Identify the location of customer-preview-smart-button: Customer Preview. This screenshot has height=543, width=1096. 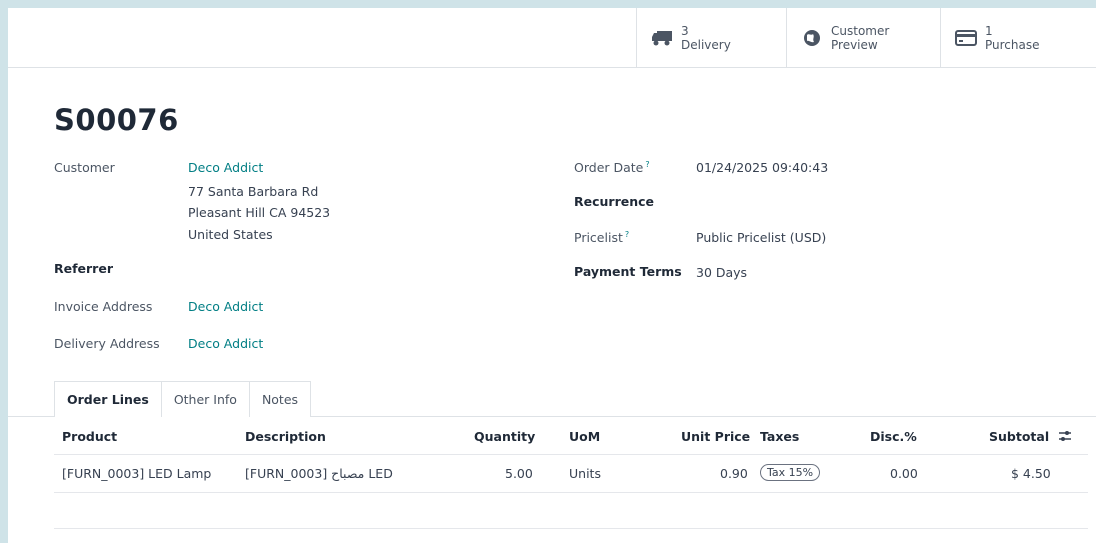
(863, 38).